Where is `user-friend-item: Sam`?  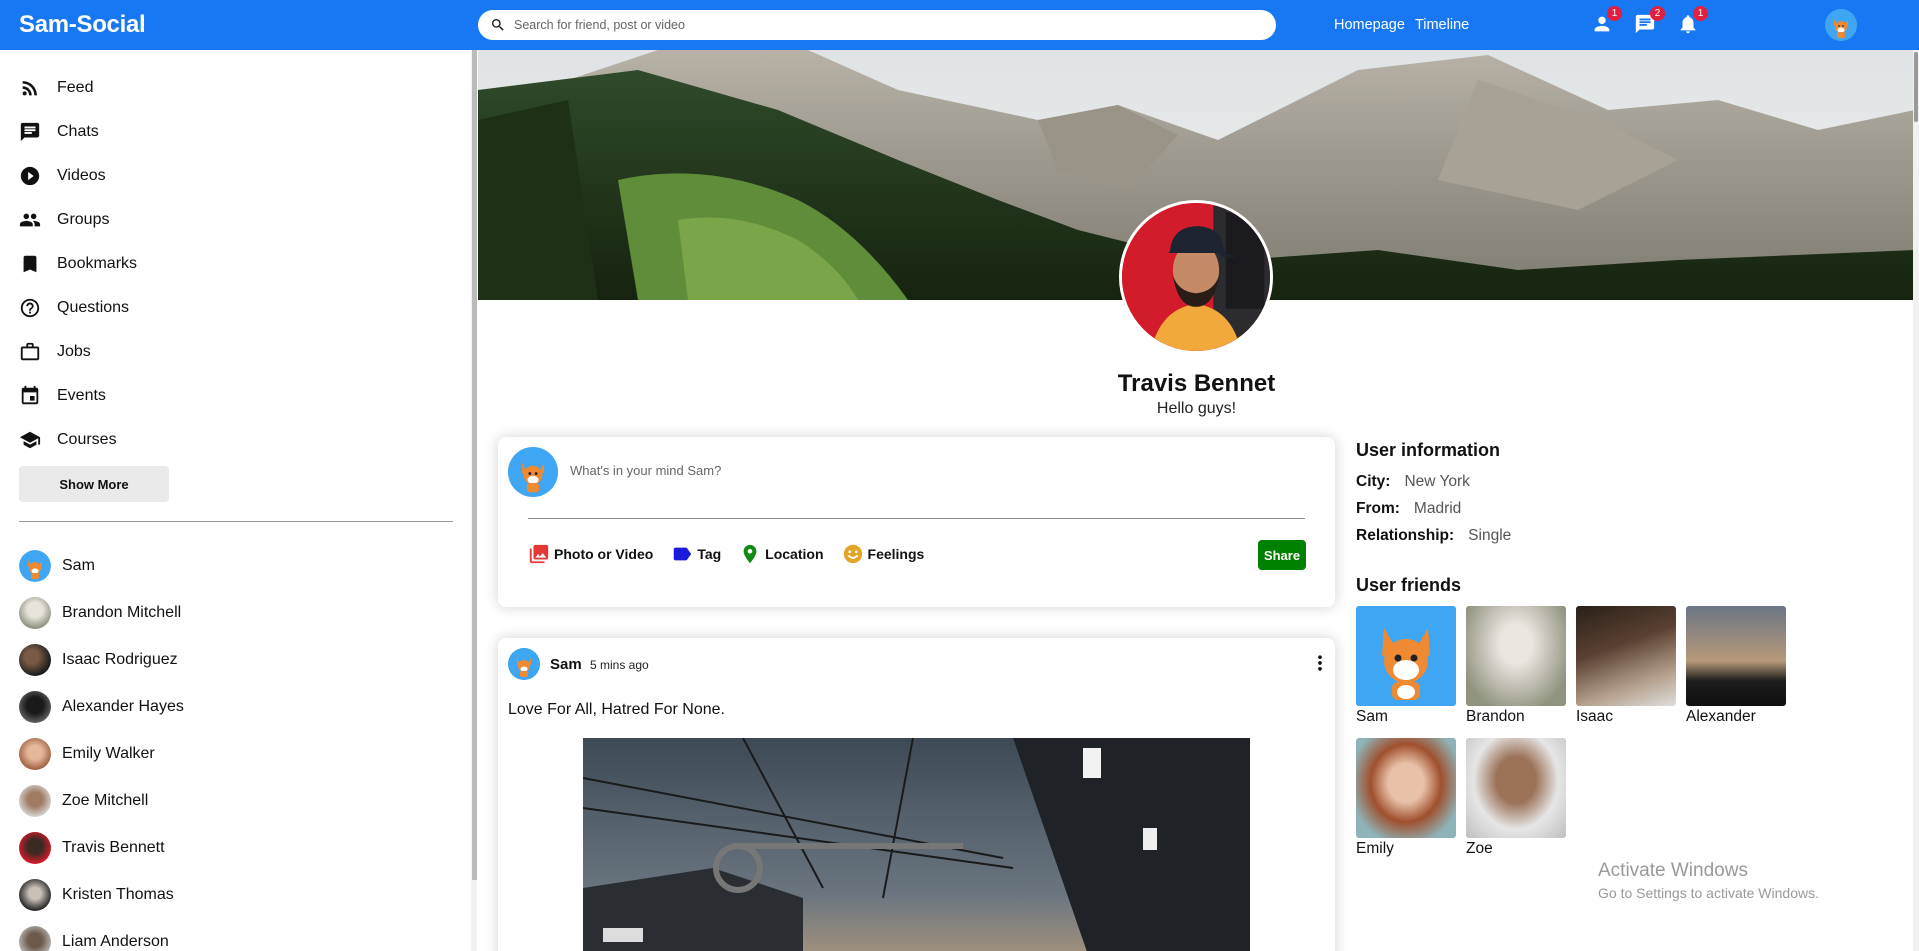 user-friend-item: Sam is located at coordinates (1406, 666).